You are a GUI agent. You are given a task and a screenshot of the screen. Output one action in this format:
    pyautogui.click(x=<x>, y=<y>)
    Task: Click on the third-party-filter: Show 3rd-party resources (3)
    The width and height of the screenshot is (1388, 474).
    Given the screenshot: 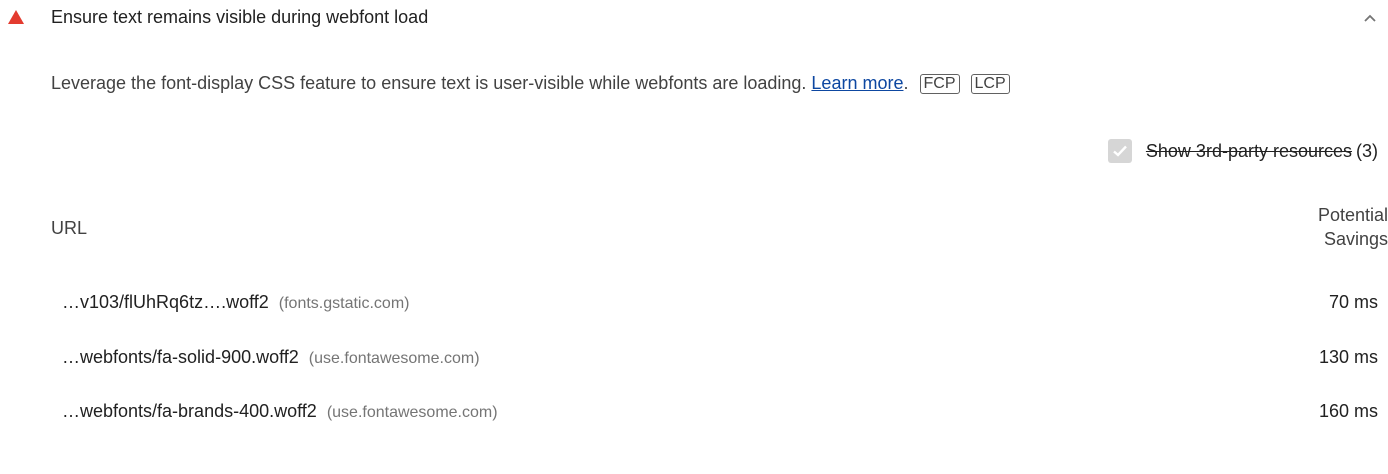 What is the action you would take?
    pyautogui.click(x=1242, y=151)
    